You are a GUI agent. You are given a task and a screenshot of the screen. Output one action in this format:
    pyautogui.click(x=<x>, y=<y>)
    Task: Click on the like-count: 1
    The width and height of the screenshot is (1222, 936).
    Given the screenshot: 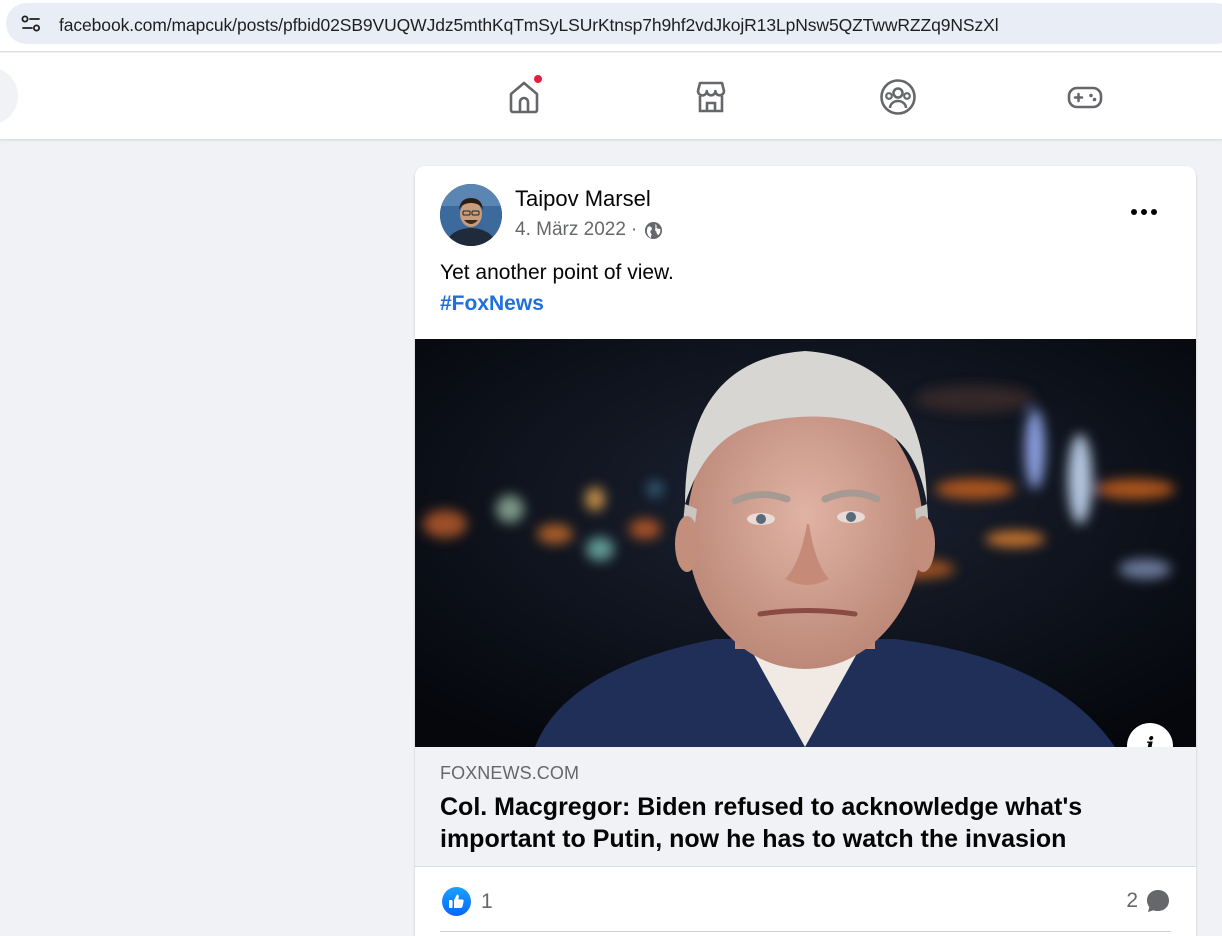 What is the action you would take?
    pyautogui.click(x=487, y=902)
    